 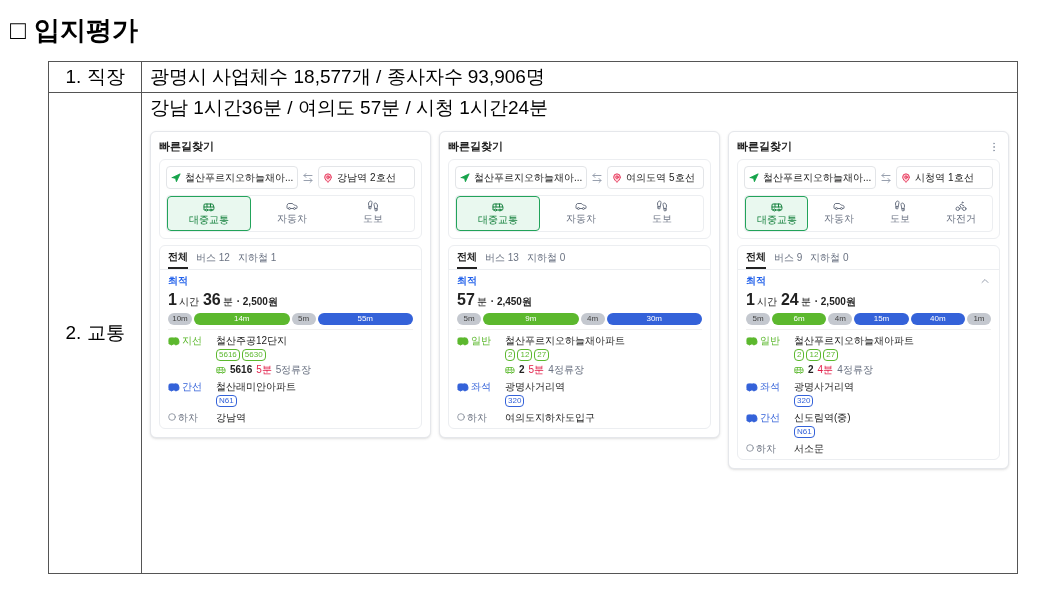 What do you see at coordinates (85, 30) in the screenshot?
I see `section-title: 입지평가` at bounding box center [85, 30].